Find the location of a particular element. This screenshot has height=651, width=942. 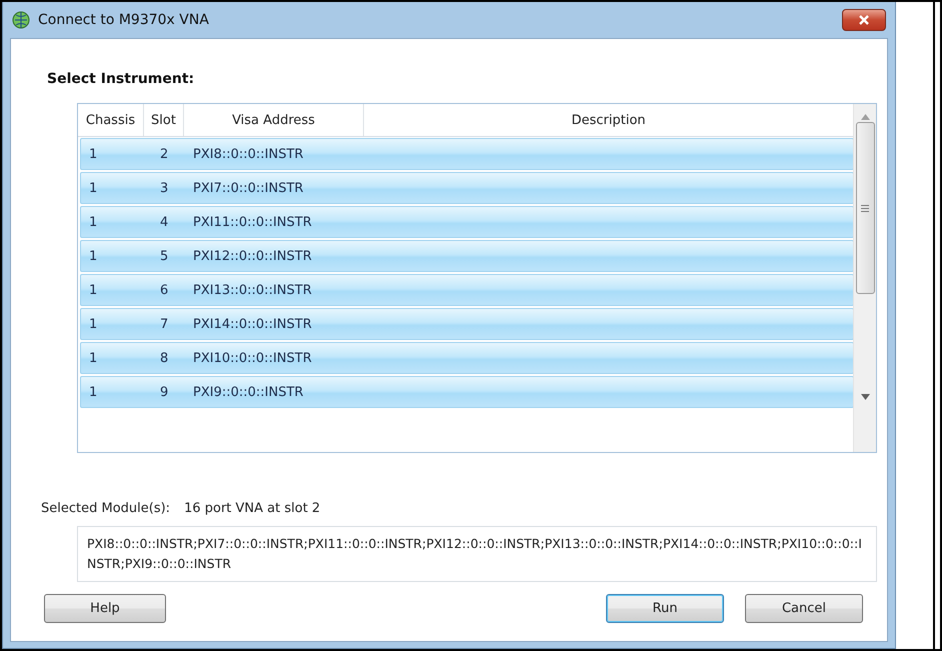

table-cell-text: PXI10::0::0::INSTR is located at coordinates (252, 358).